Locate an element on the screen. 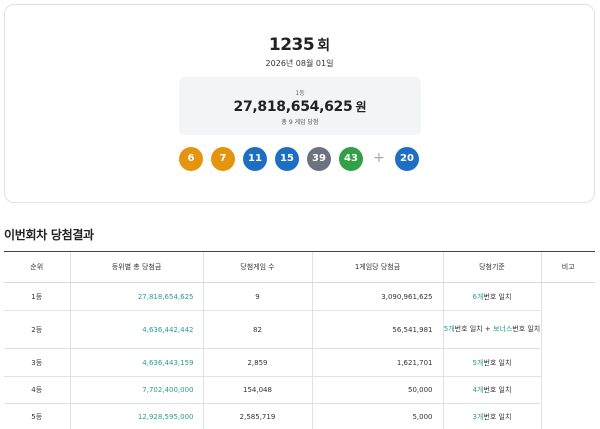 This screenshot has width=600, height=429. criteria-text: 번호 일치 + is located at coordinates (472, 329).